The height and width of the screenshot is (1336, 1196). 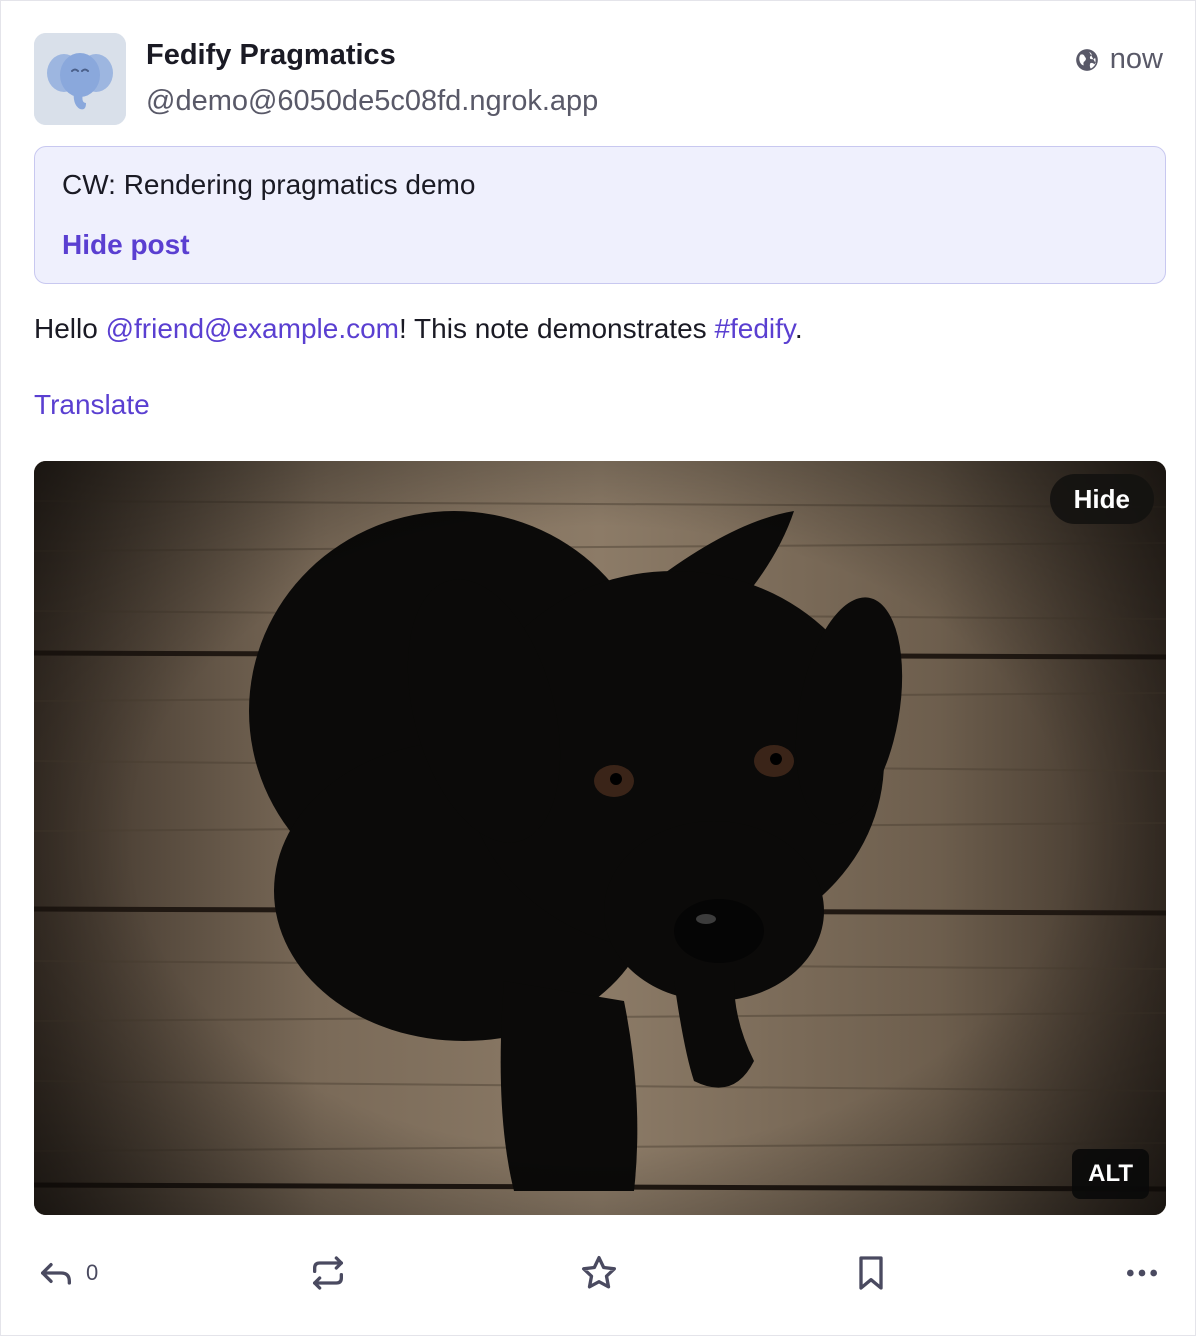 I want to click on content-warning-text: CW: Rendering pragmatics demo, so click(x=269, y=184).